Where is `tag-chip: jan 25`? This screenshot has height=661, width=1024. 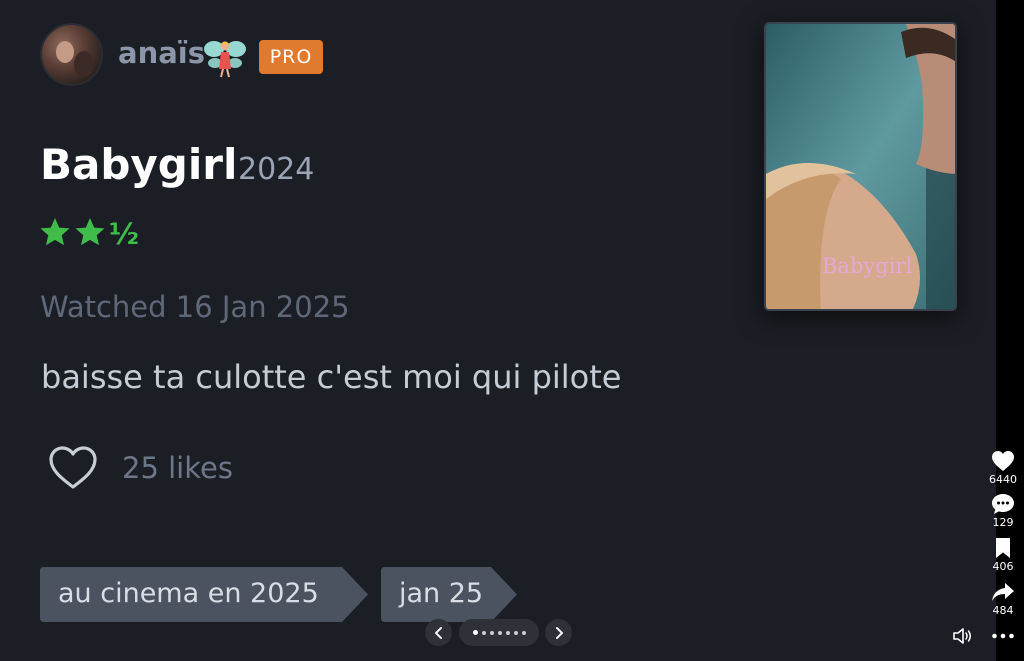
tag-chip: jan 25 is located at coordinates (449, 594).